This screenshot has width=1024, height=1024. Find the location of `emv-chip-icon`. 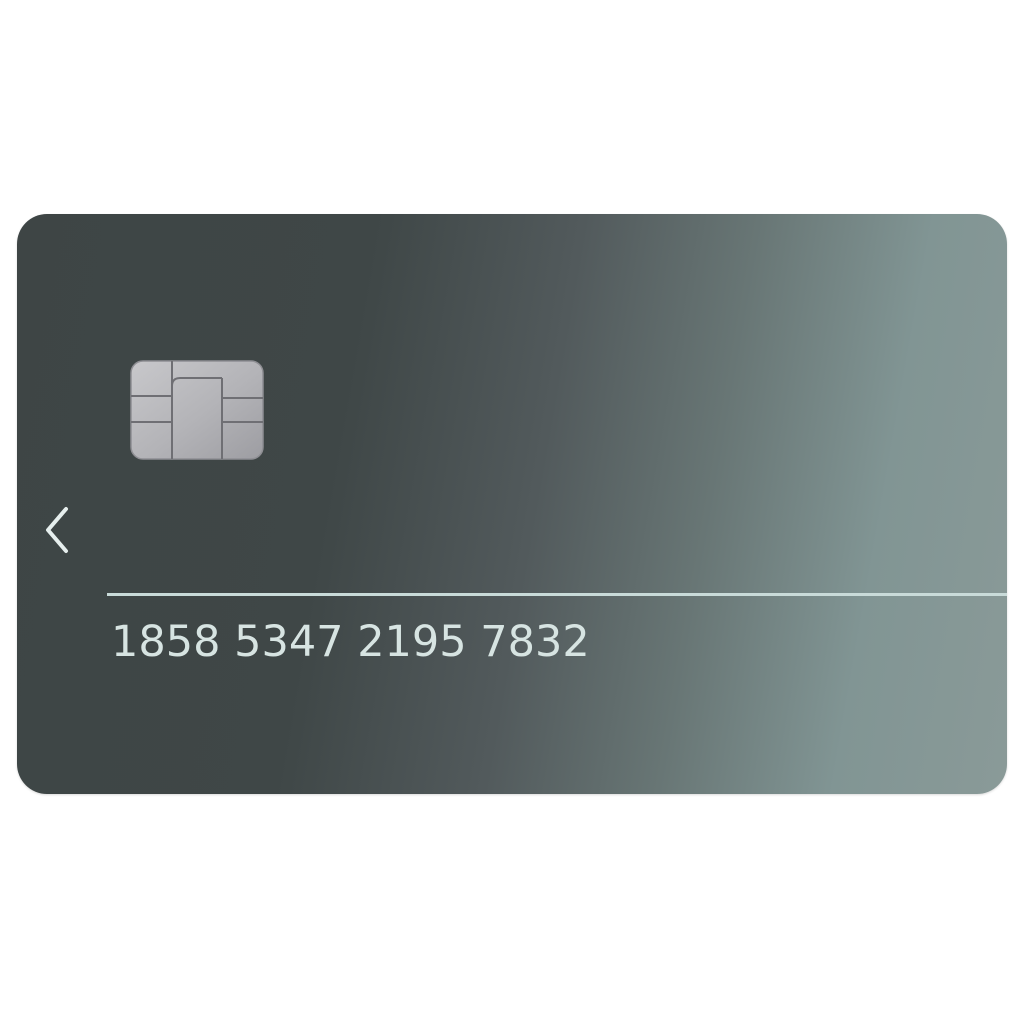

emv-chip-icon is located at coordinates (197, 410).